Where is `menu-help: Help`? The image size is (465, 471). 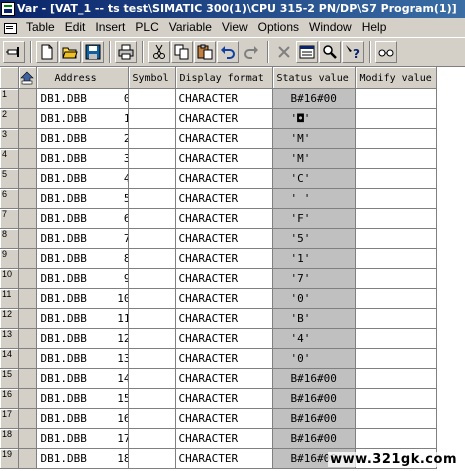
menu-help: Help is located at coordinates (374, 27).